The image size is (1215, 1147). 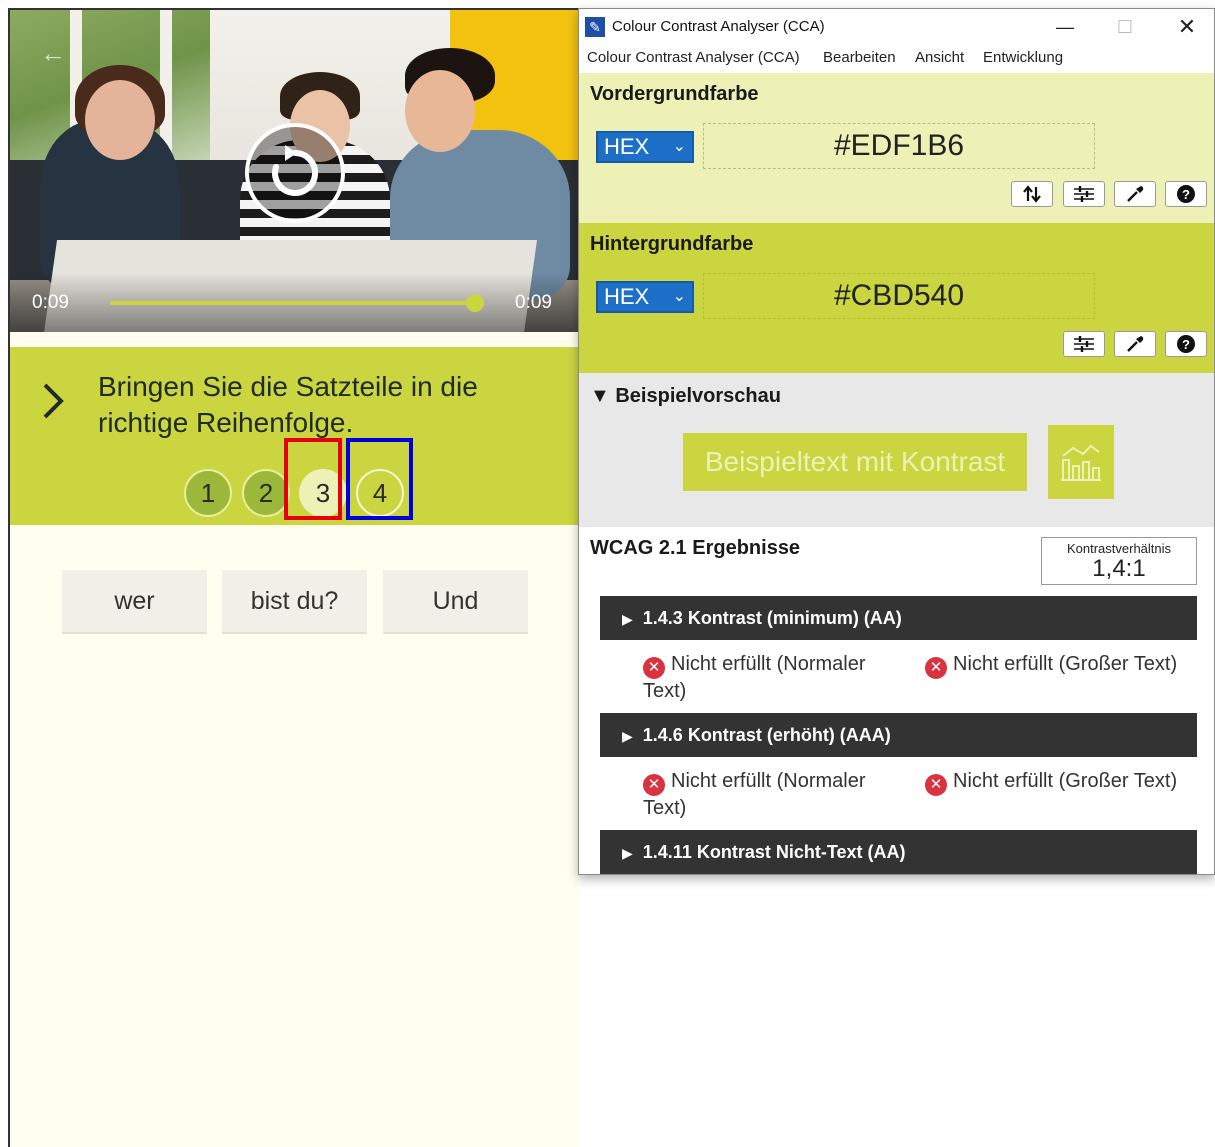 What do you see at coordinates (1023, 57) in the screenshot?
I see `menu-item-development: Entwicklung` at bounding box center [1023, 57].